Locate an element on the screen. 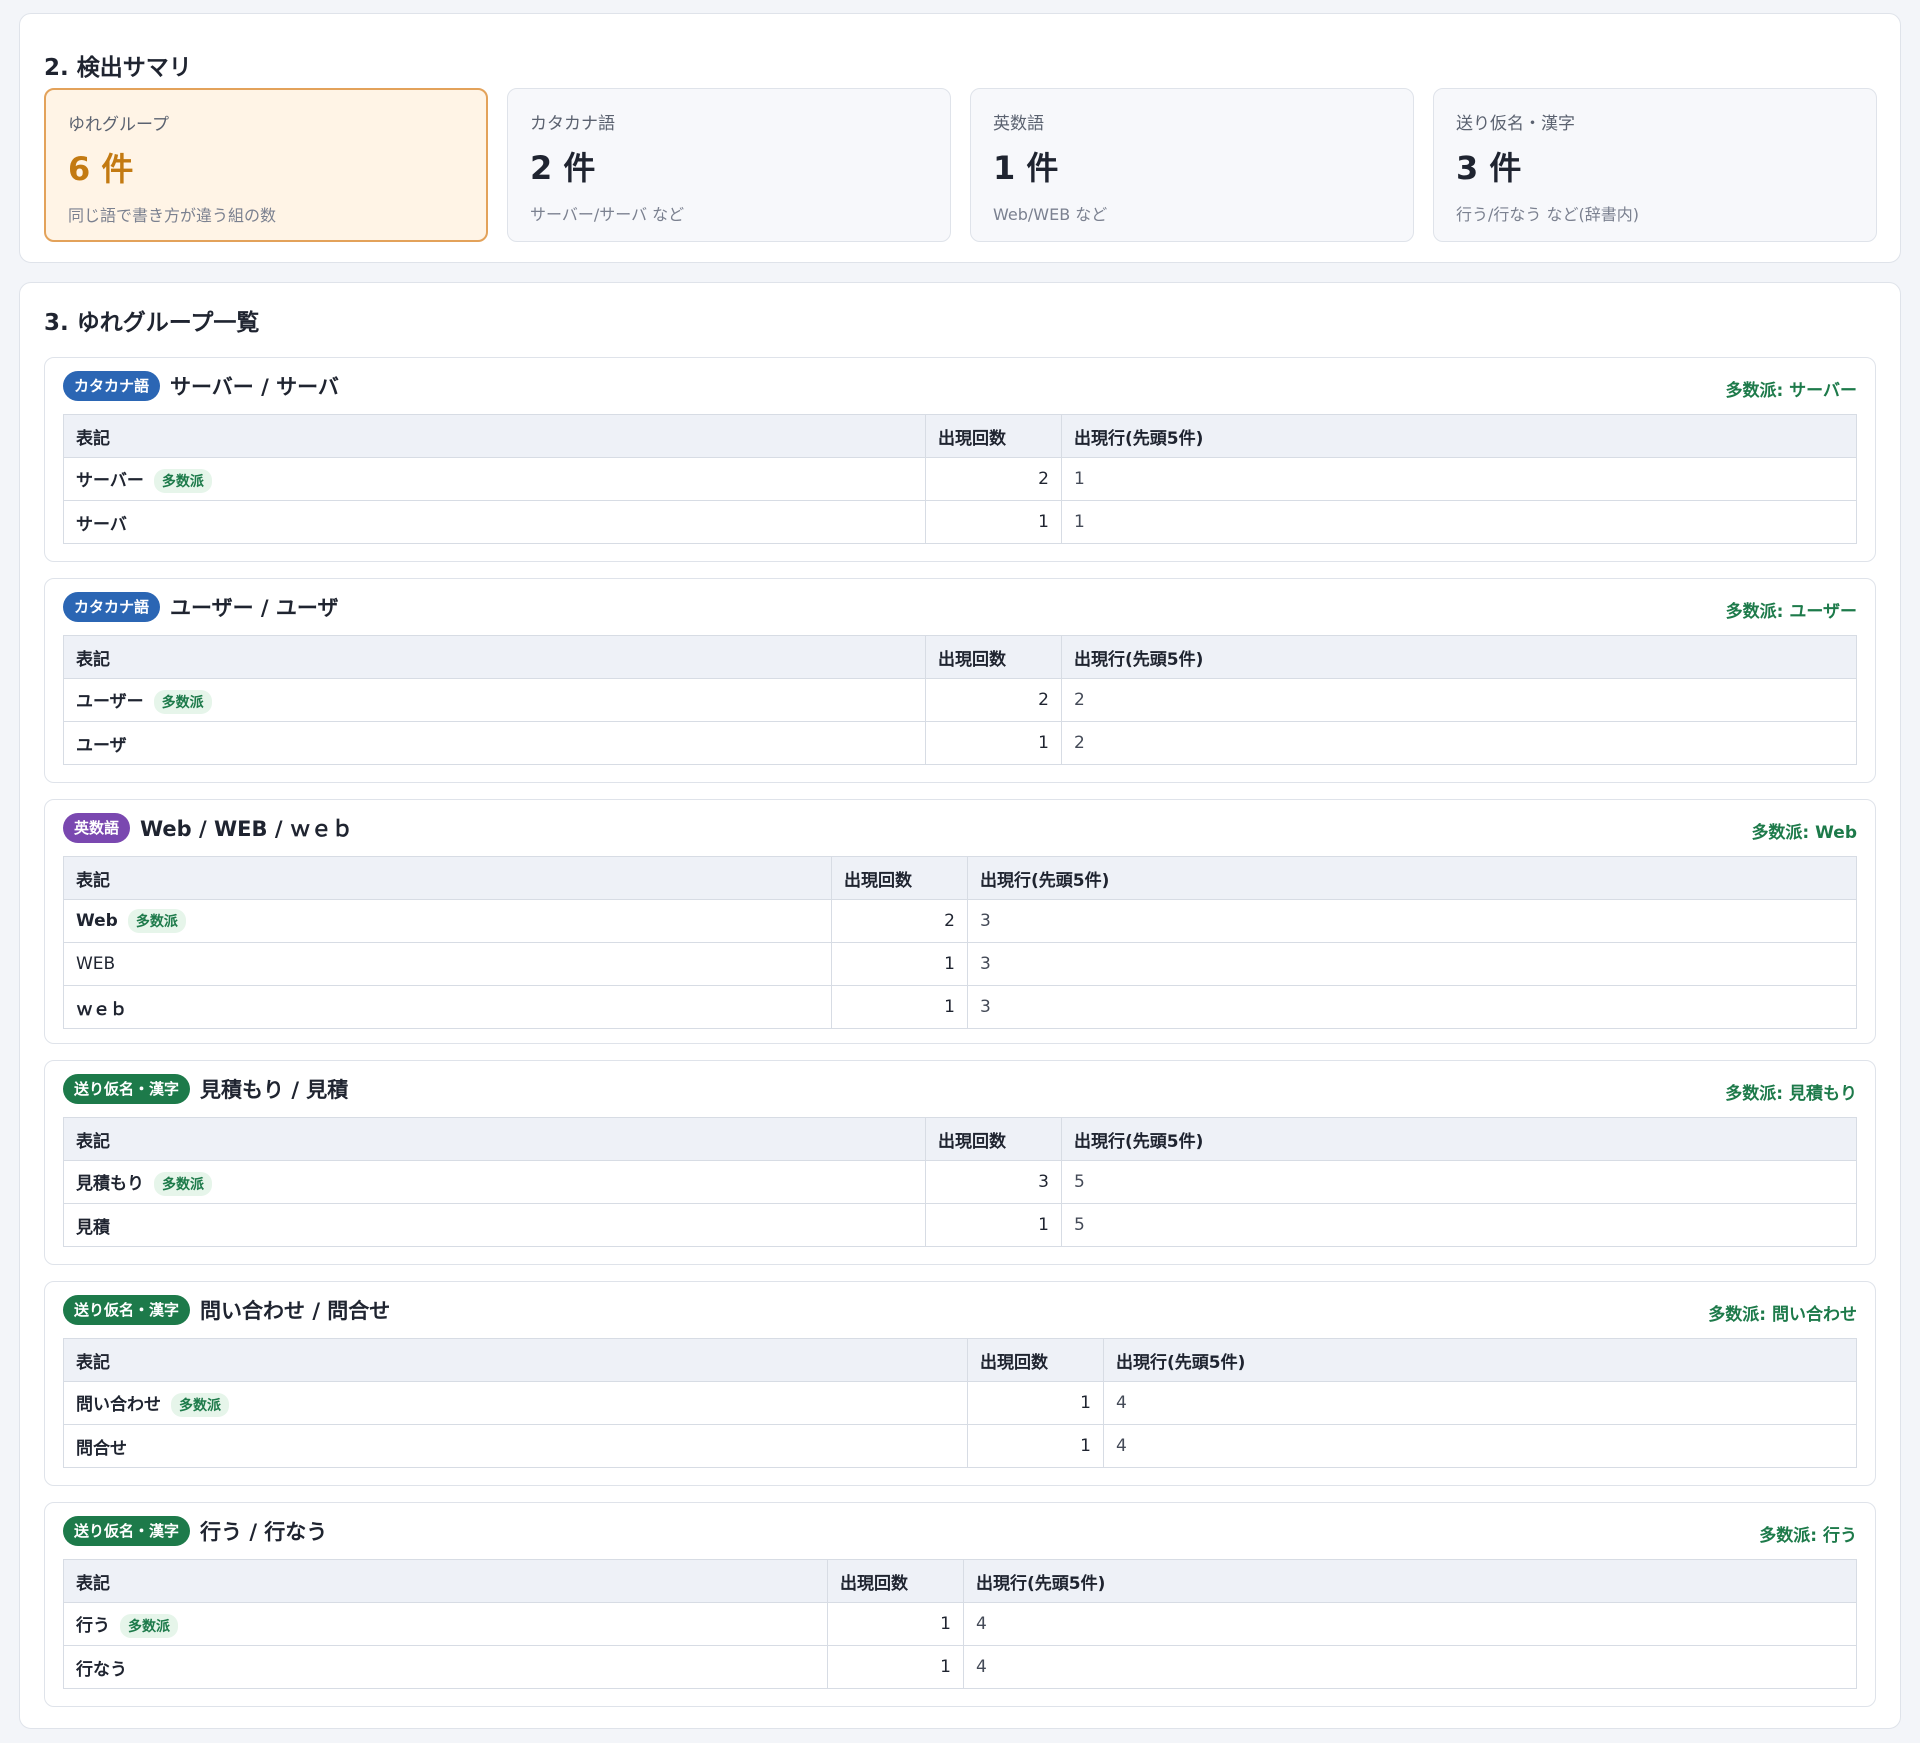  variants-table: 表記 出現回数 出現行(先頭5件) 問い合わせ 多数派 1 4 問合せ 1 4 is located at coordinates (960, 1403).